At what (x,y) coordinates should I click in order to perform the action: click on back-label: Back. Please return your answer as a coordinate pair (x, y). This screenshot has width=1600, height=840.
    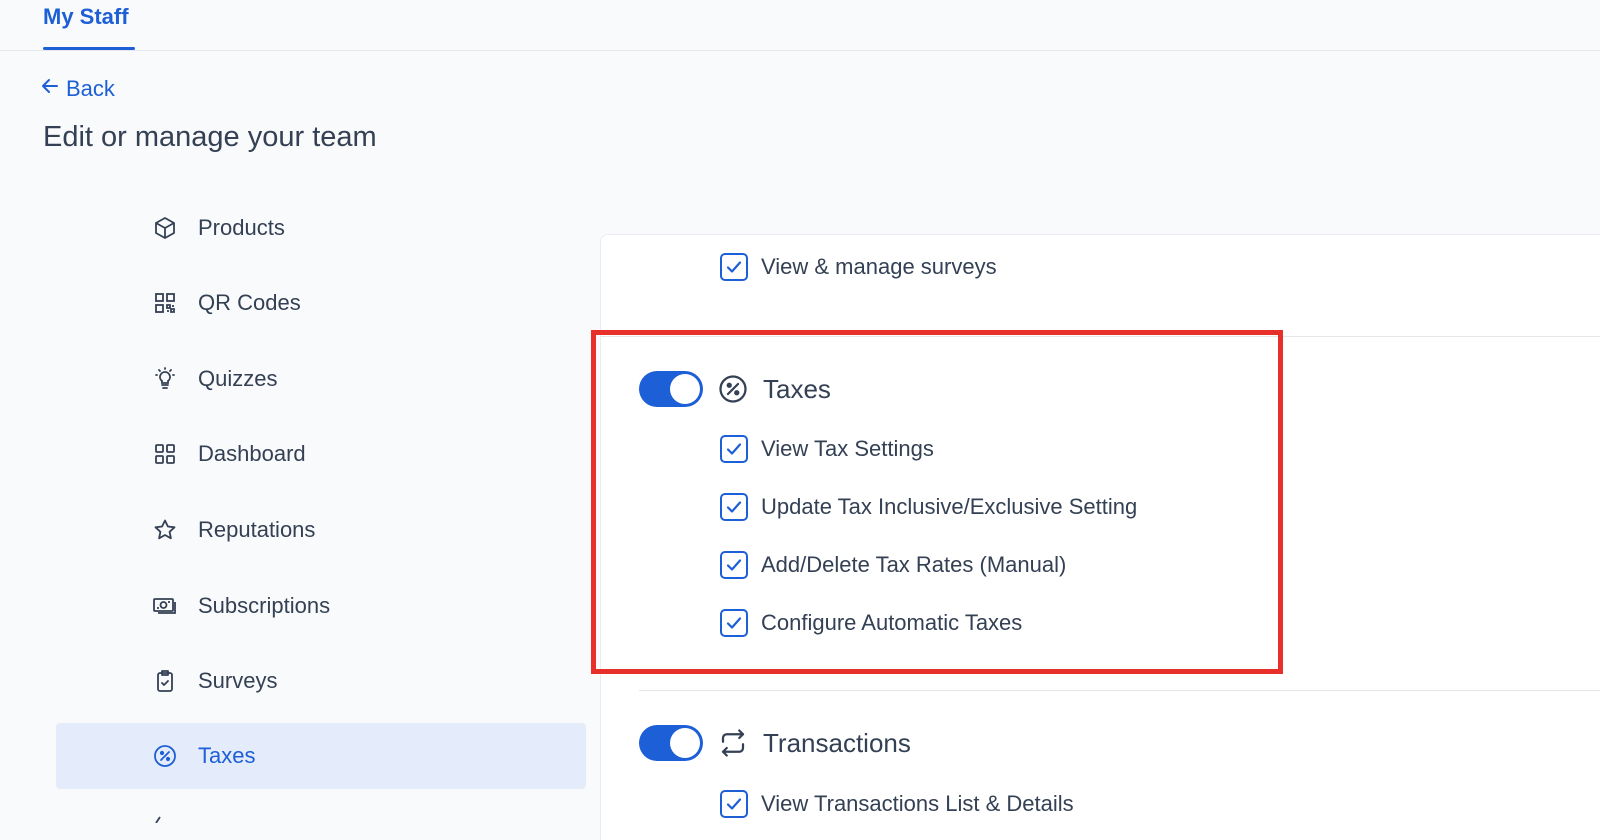
    Looking at the image, I should click on (90, 88).